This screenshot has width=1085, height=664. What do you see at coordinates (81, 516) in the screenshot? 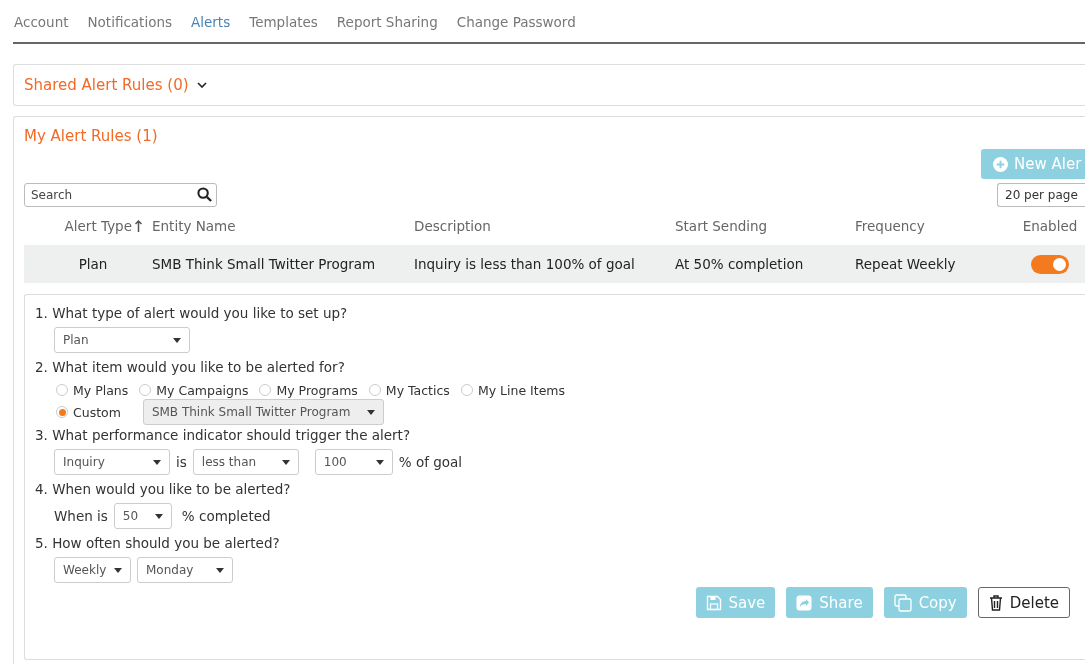
I see `label-text: When is` at bounding box center [81, 516].